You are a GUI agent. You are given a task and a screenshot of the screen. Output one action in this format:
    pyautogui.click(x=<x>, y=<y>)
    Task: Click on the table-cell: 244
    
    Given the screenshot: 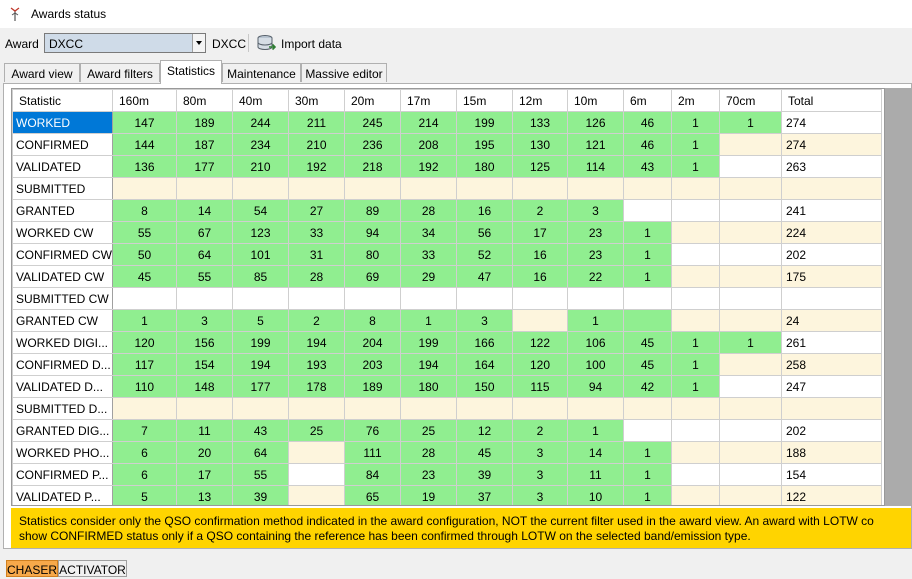 What is the action you would take?
    pyautogui.click(x=260, y=122)
    